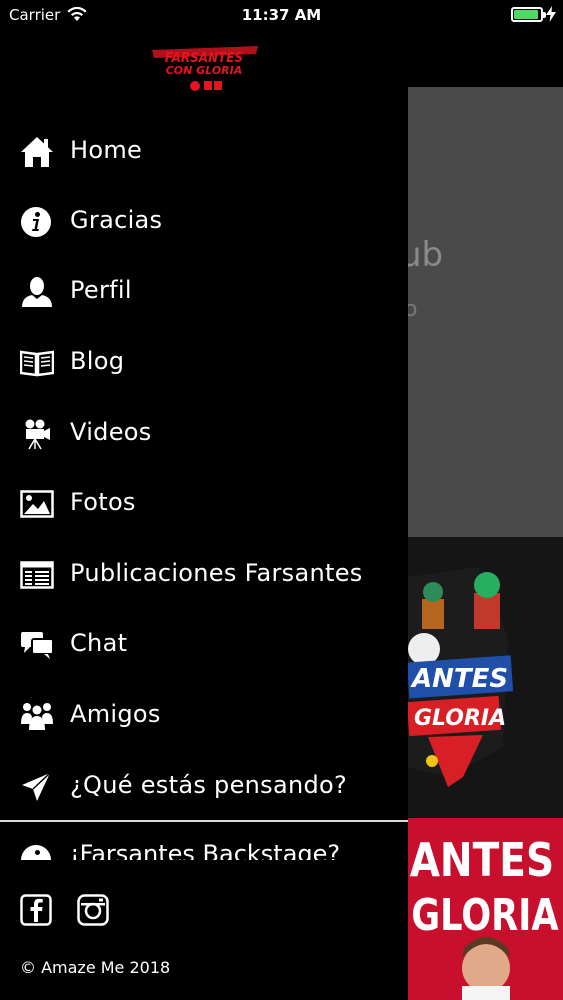 The width and height of the screenshot is (563, 1000). Describe the element at coordinates (426, 255) in the screenshot. I see `card-title: ub` at that location.